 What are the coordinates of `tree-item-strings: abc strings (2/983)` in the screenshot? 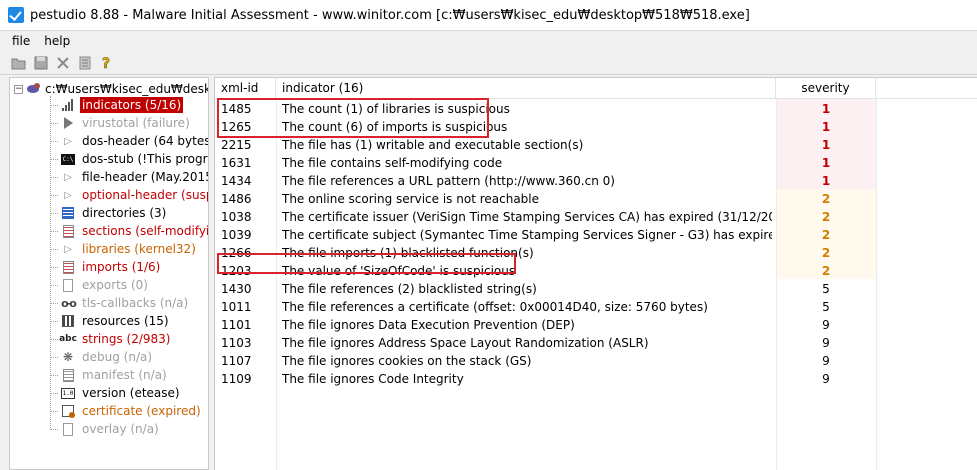 It's located at (111, 339).